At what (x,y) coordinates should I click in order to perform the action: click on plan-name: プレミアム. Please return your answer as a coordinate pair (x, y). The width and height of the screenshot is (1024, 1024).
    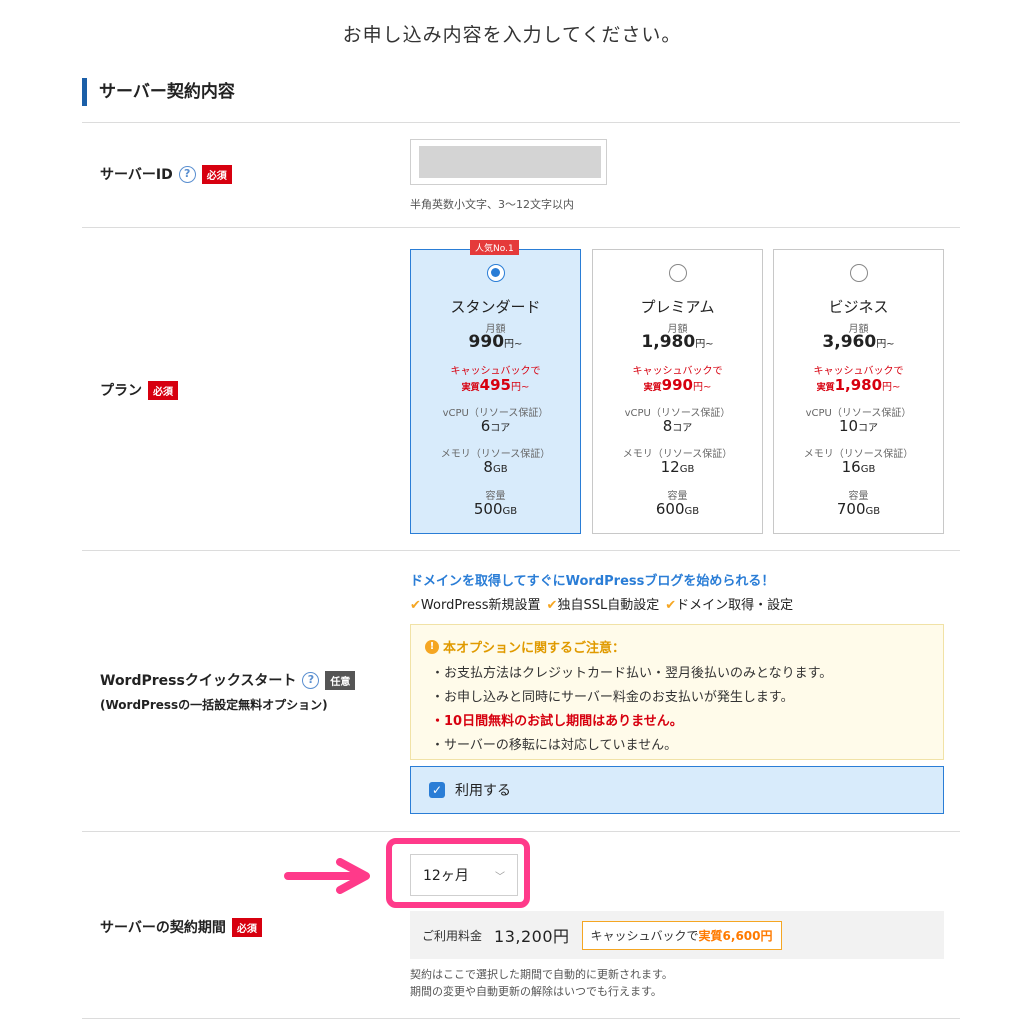
    Looking at the image, I should click on (677, 307).